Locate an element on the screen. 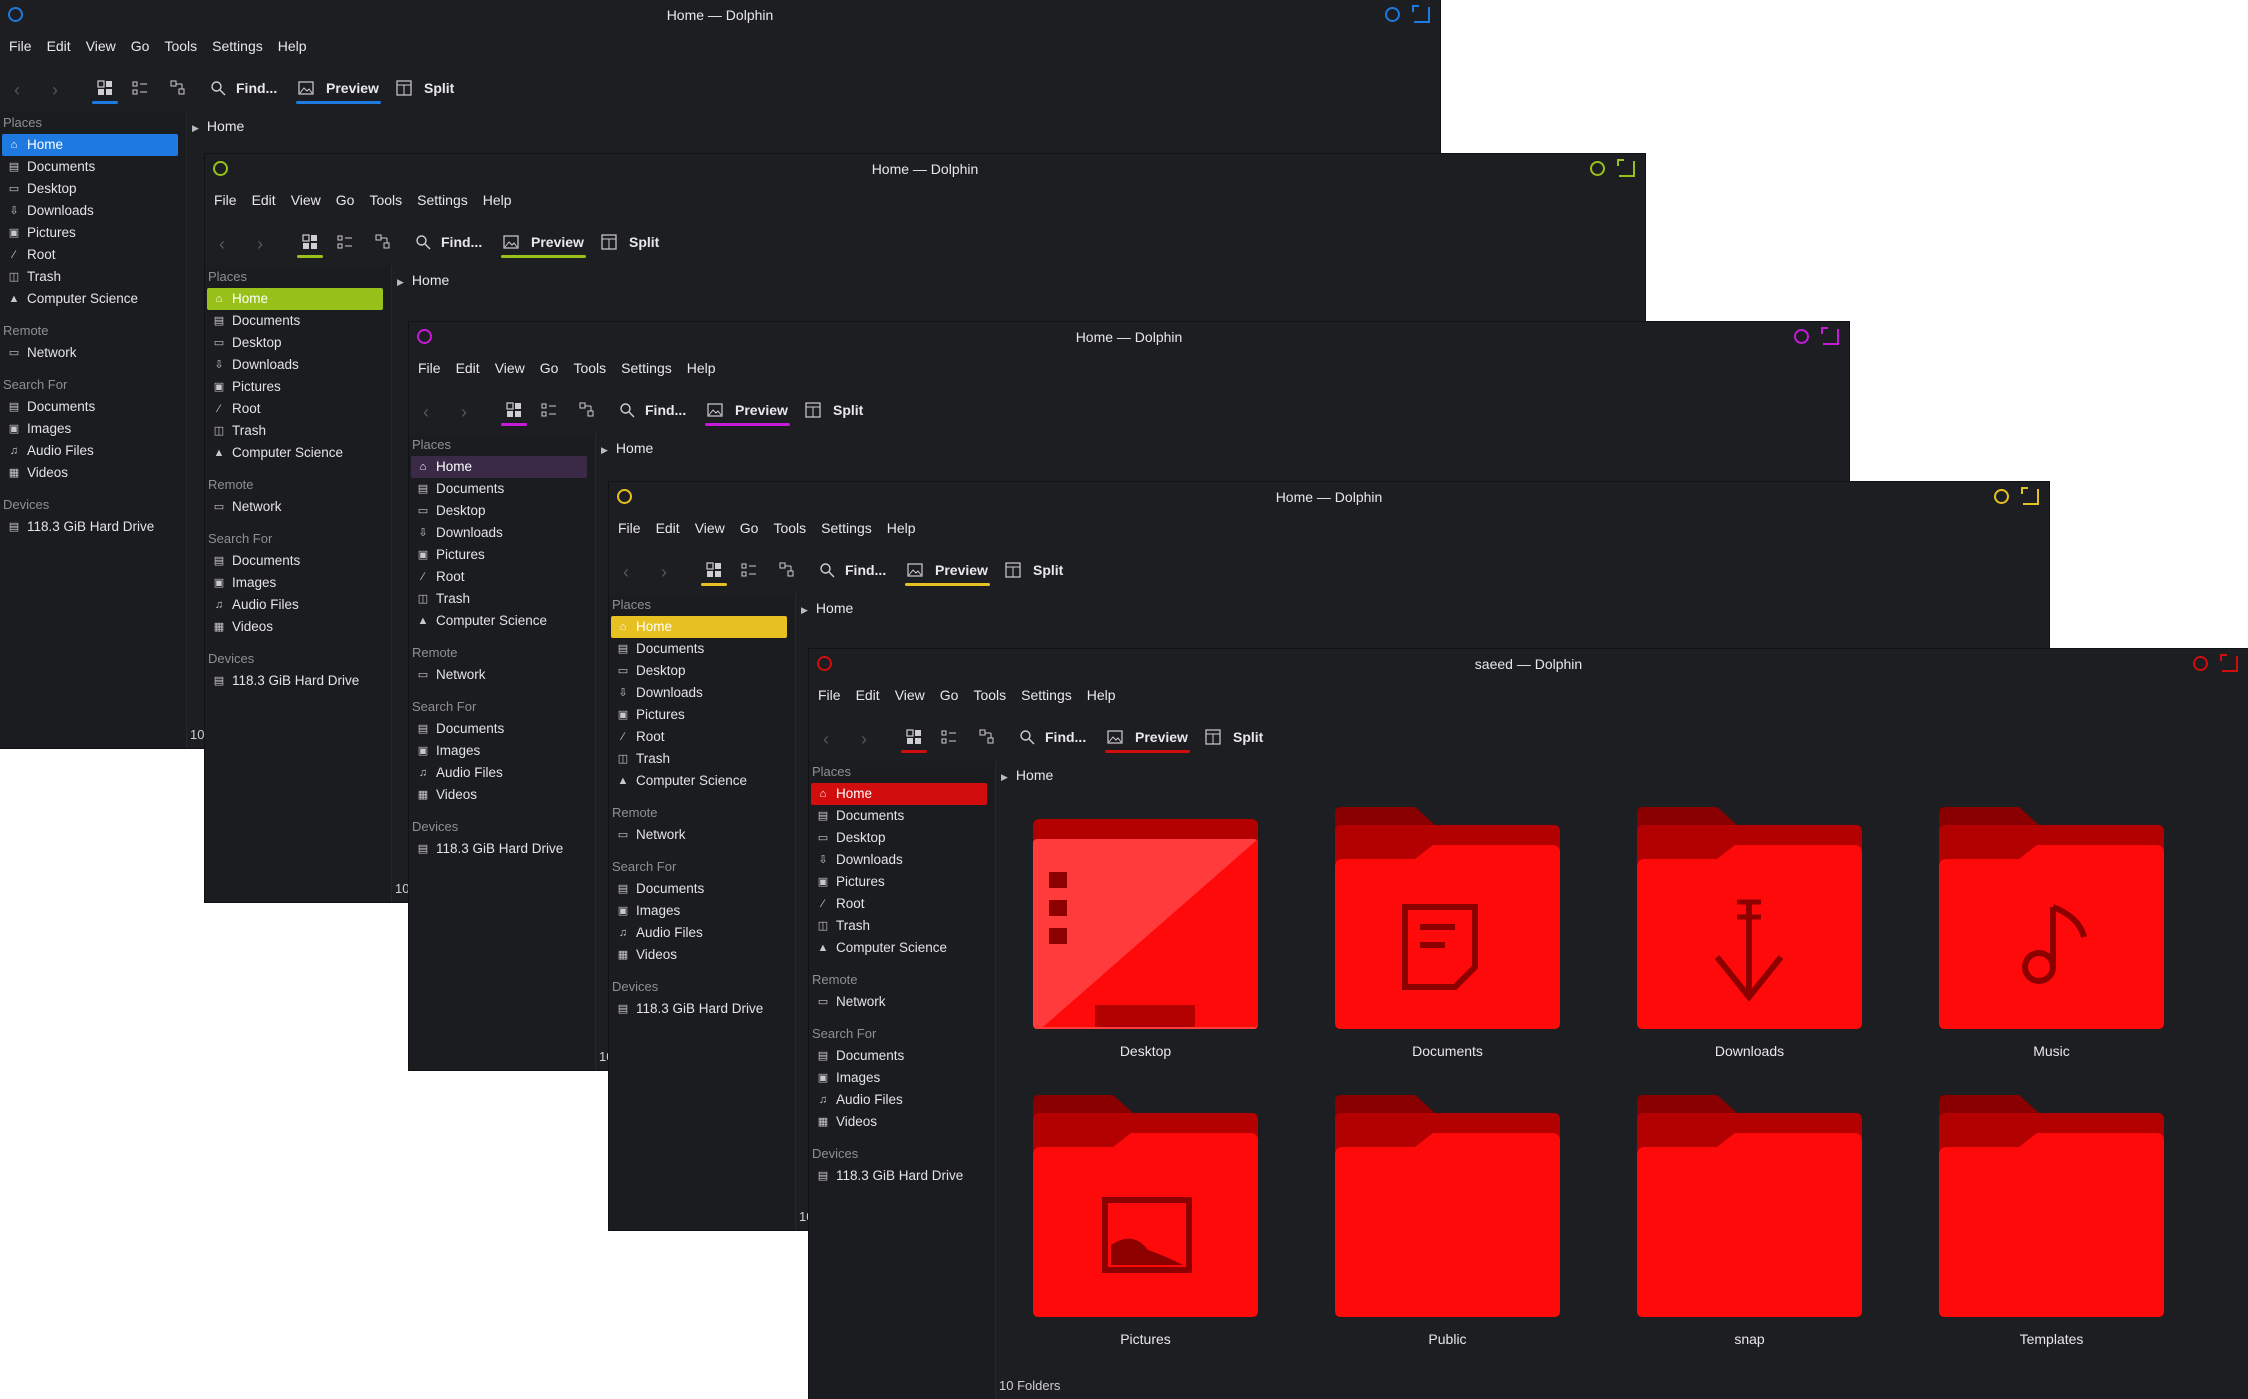 Image resolution: width=2248 pixels, height=1399 pixels. folder-item-templates: Templates is located at coordinates (2051, 1221).